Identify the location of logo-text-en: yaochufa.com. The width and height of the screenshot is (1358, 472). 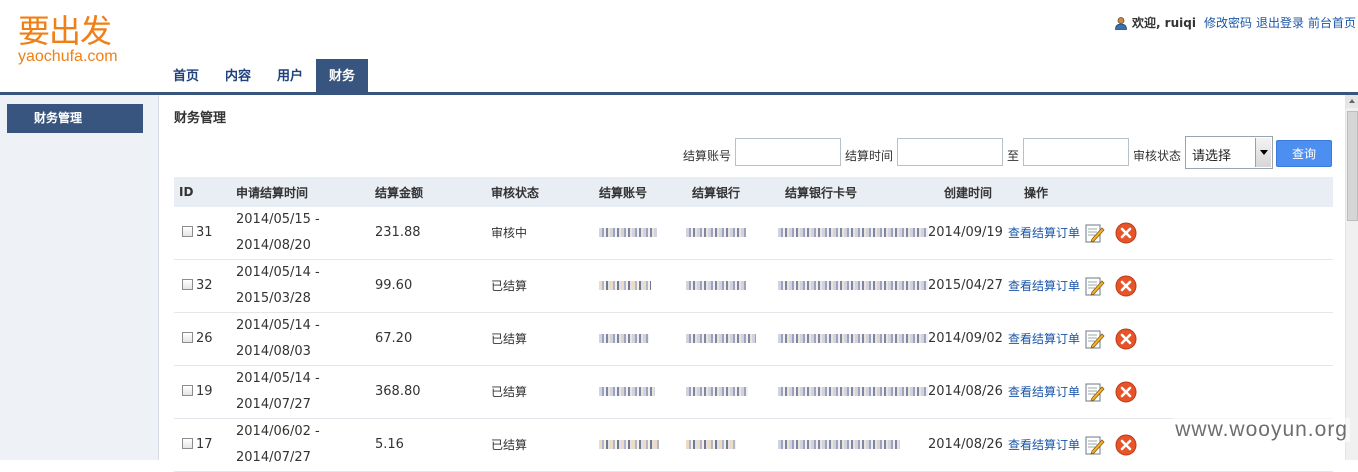
(68, 56).